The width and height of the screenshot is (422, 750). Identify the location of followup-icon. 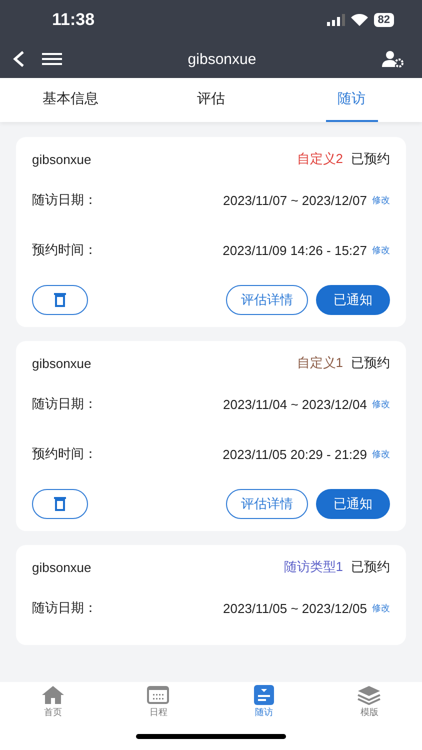
(263, 695).